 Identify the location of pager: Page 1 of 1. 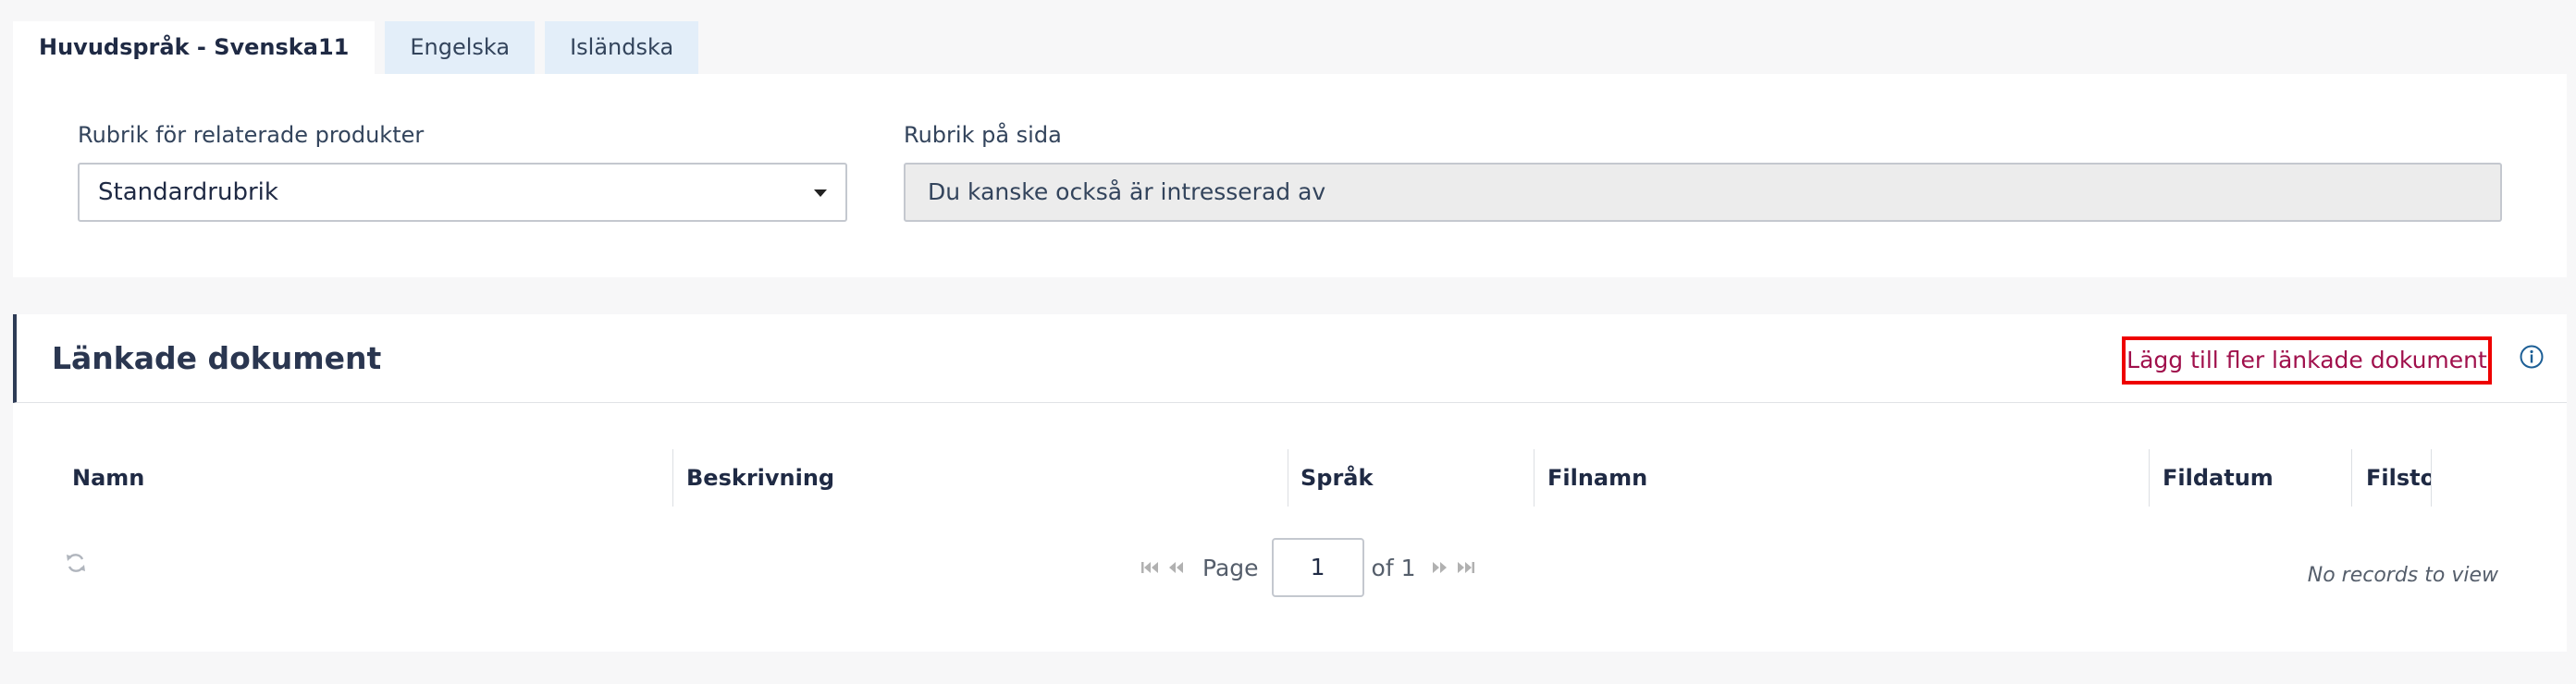
(1310, 568).